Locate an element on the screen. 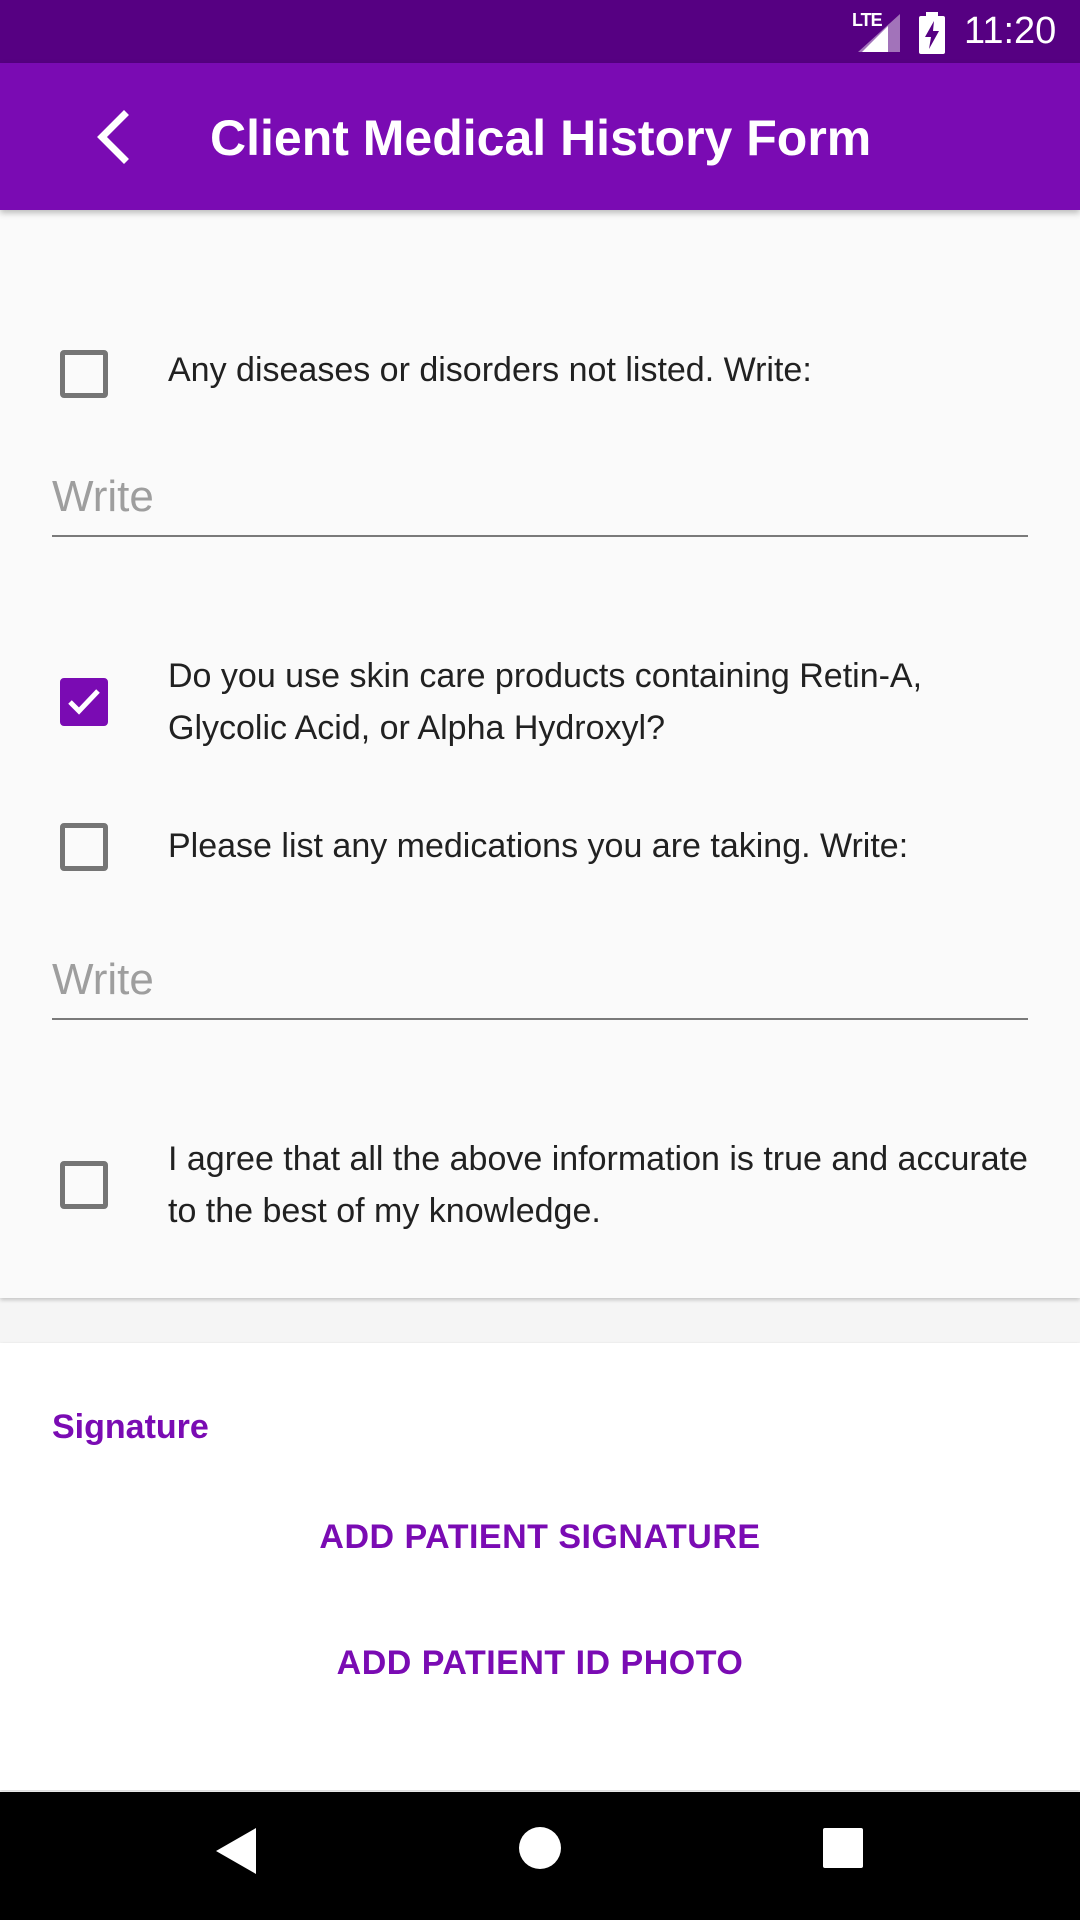  page-title: Client Medical History Form is located at coordinates (541, 138).